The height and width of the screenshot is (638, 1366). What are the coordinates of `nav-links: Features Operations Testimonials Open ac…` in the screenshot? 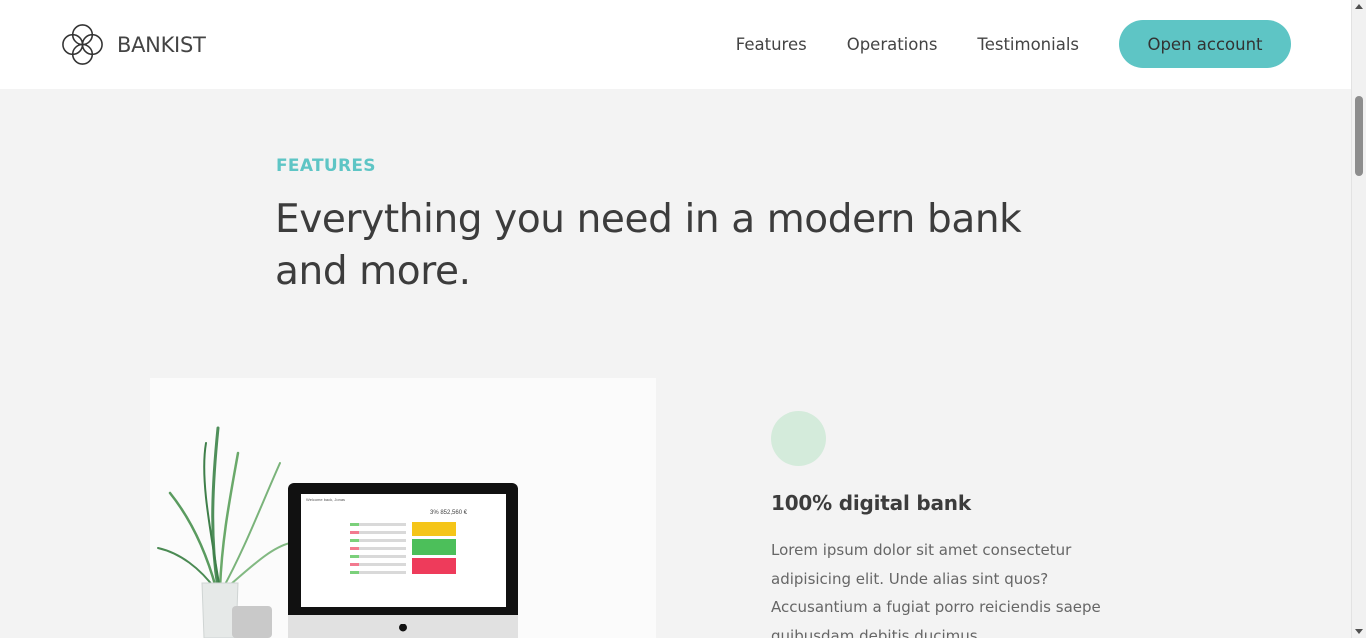 It's located at (1013, 44).